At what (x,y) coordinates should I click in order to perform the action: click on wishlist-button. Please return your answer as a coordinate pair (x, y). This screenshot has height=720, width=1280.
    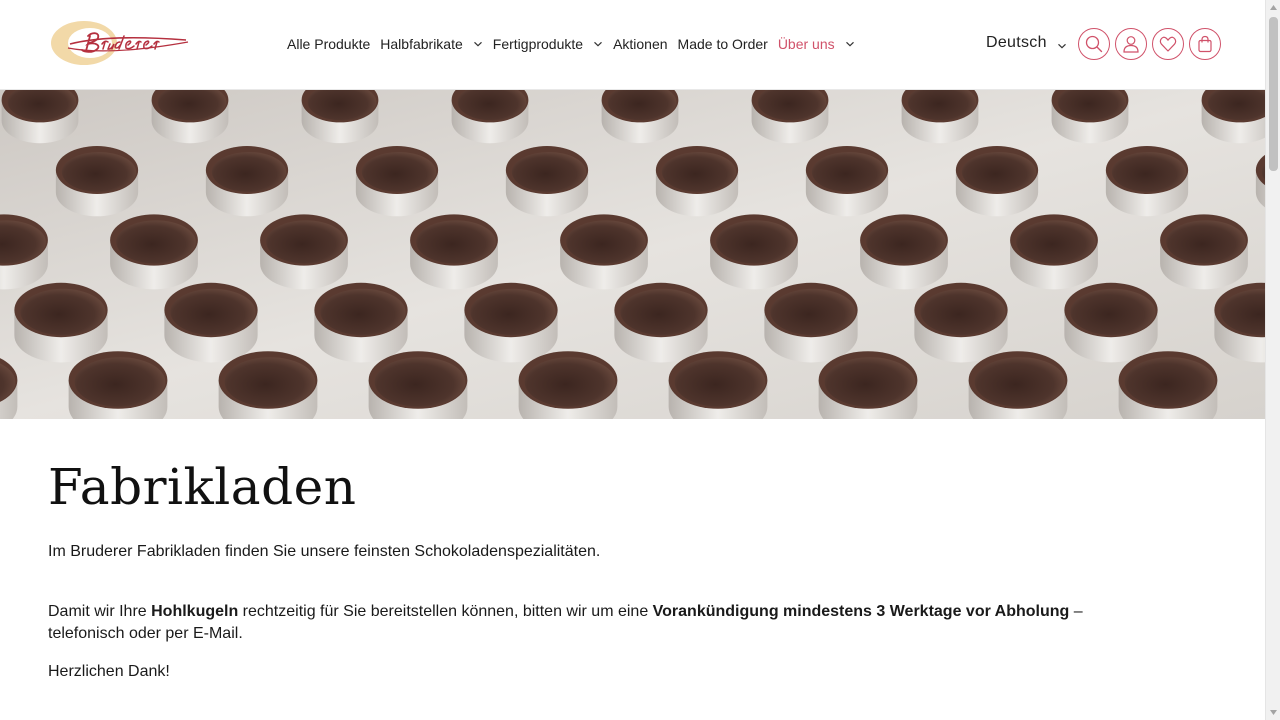
    Looking at the image, I should click on (1168, 44).